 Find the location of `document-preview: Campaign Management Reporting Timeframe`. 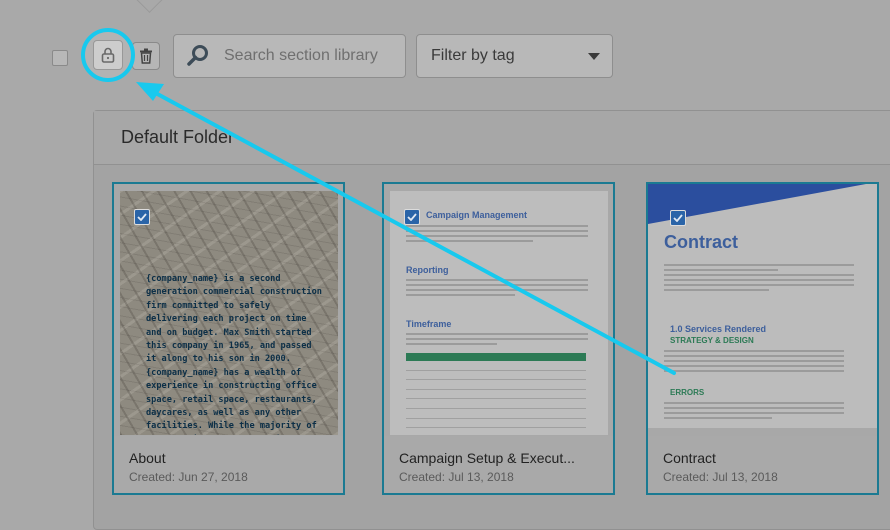

document-preview: Campaign Management Reporting Timeframe is located at coordinates (499, 313).